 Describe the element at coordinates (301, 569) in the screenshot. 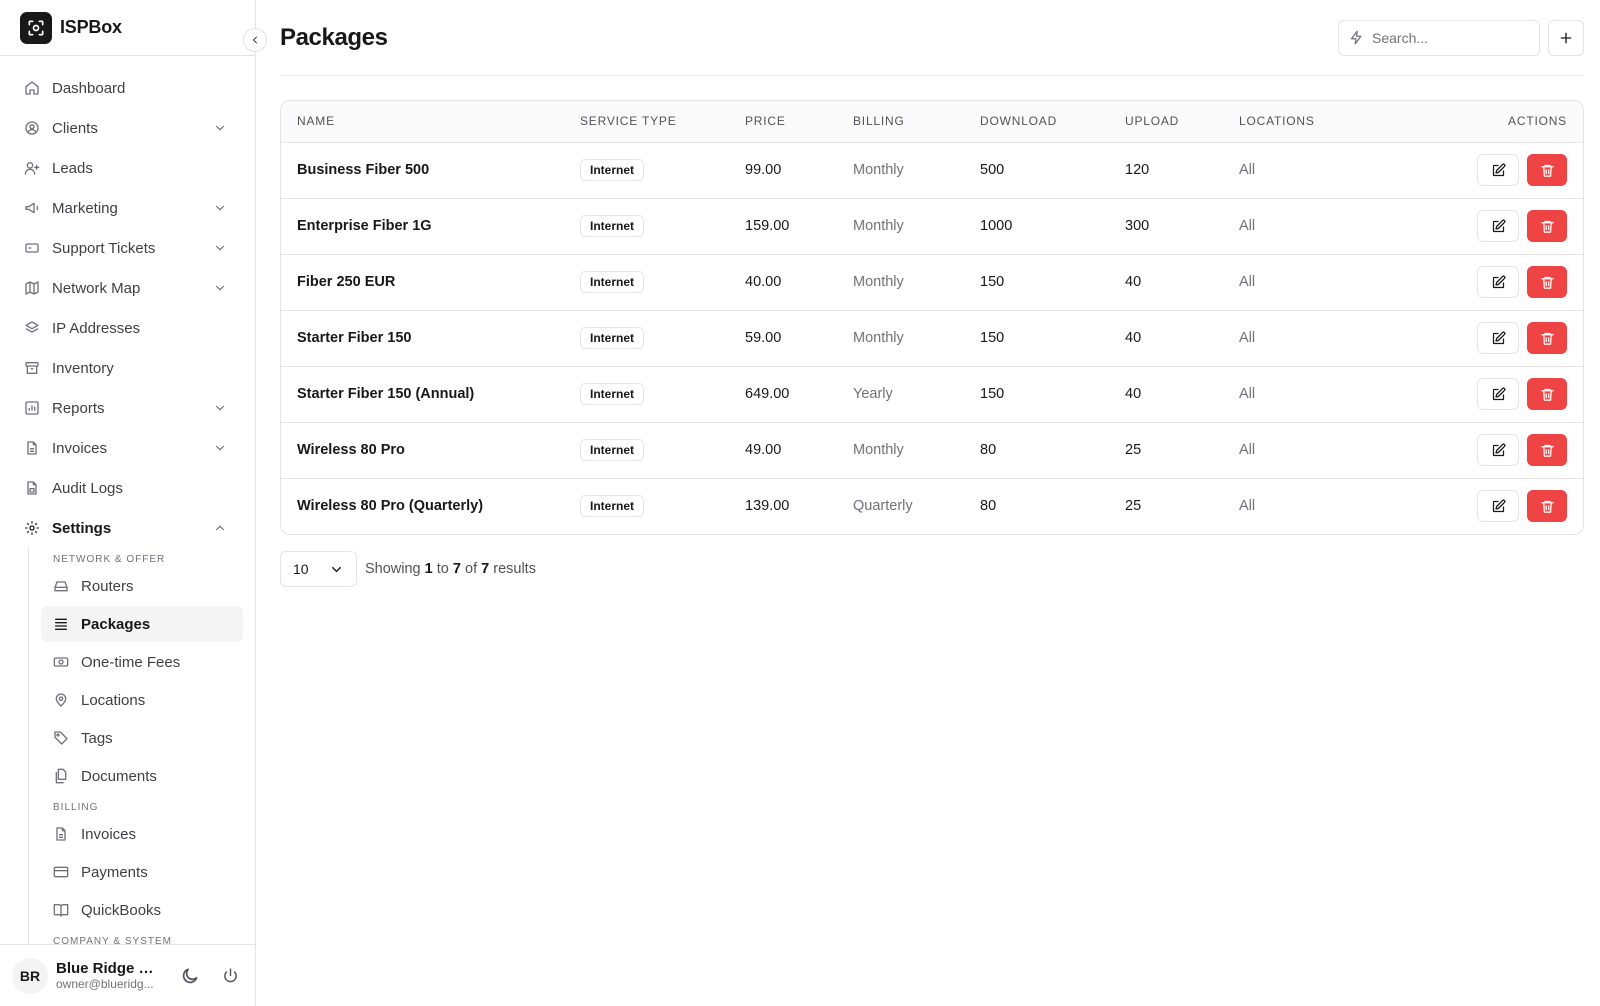

I see `per-page-value: 10` at that location.